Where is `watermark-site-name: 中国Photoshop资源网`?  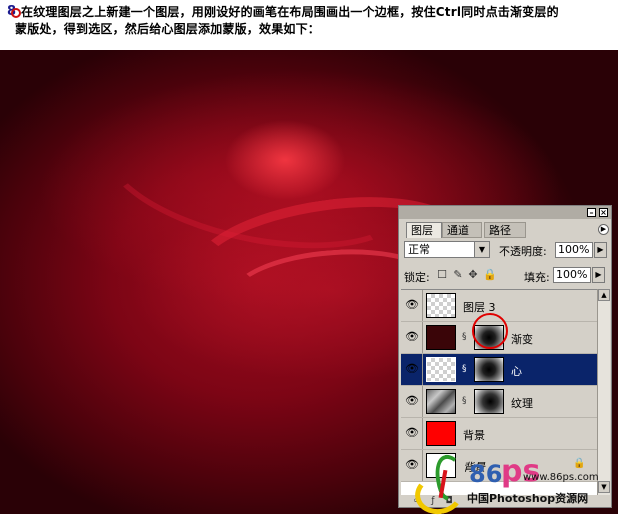
watermark-site-name: 中国Photoshop资源网 is located at coordinates (528, 498).